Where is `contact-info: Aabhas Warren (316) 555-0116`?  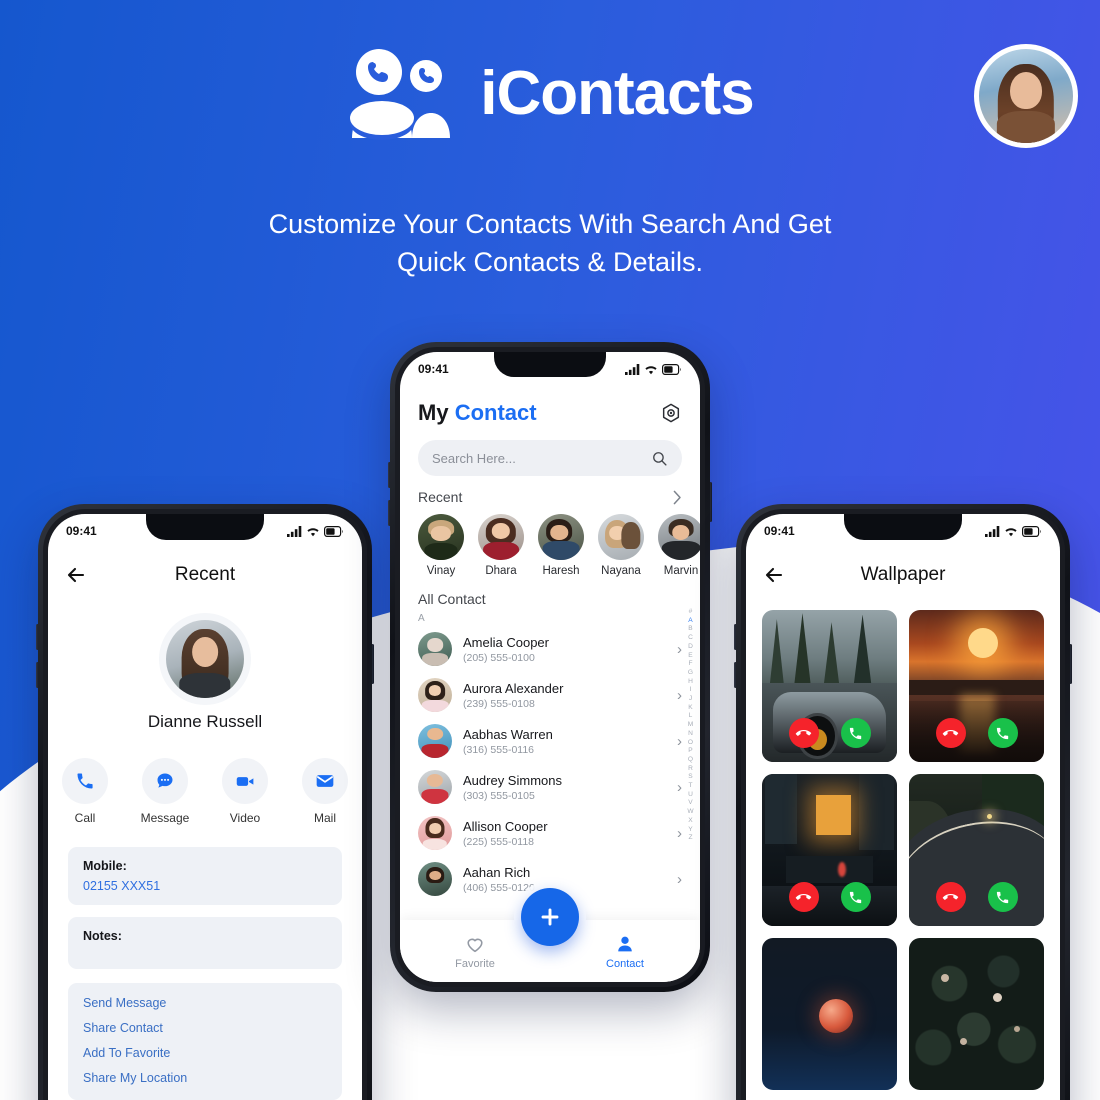
contact-info: Aabhas Warren (316) 555-0116 is located at coordinates (564, 741).